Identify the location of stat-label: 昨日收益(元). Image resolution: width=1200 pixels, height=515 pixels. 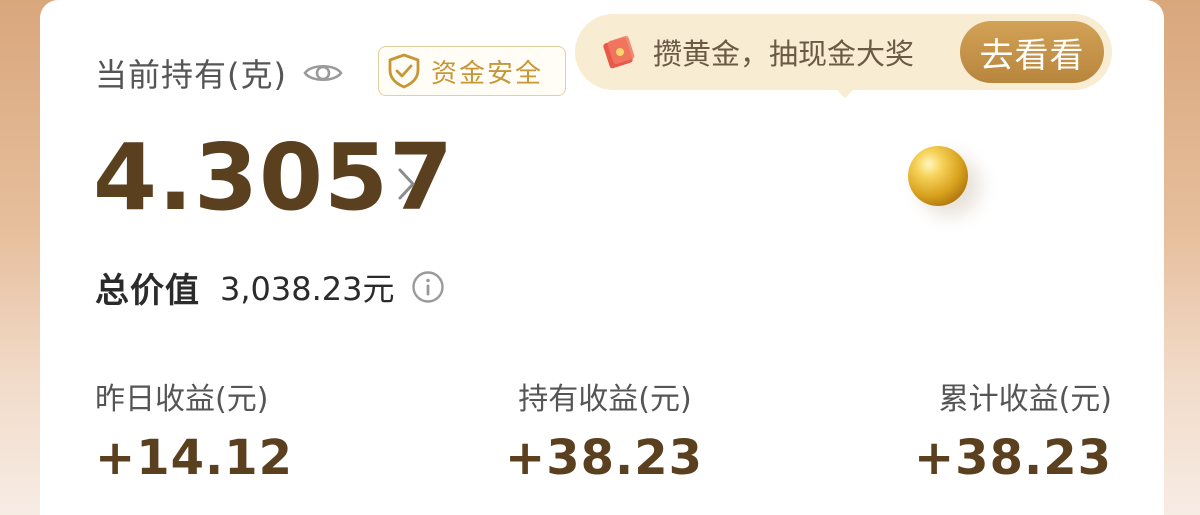
(182, 399).